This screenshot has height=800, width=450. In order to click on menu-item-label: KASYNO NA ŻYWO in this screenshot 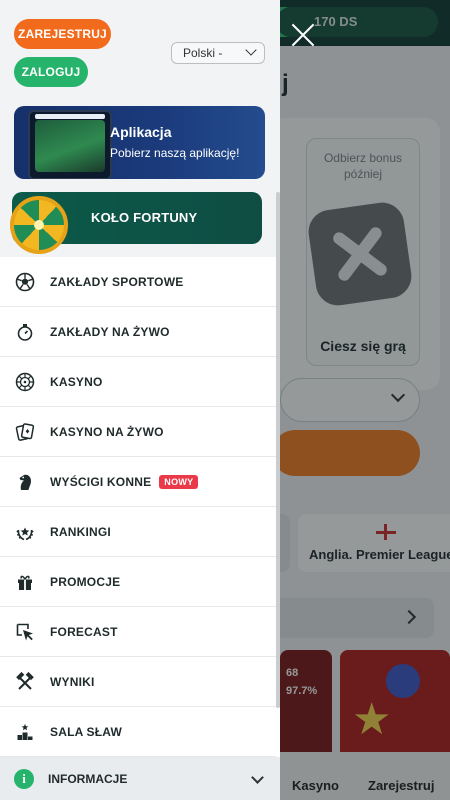, I will do `click(107, 431)`.